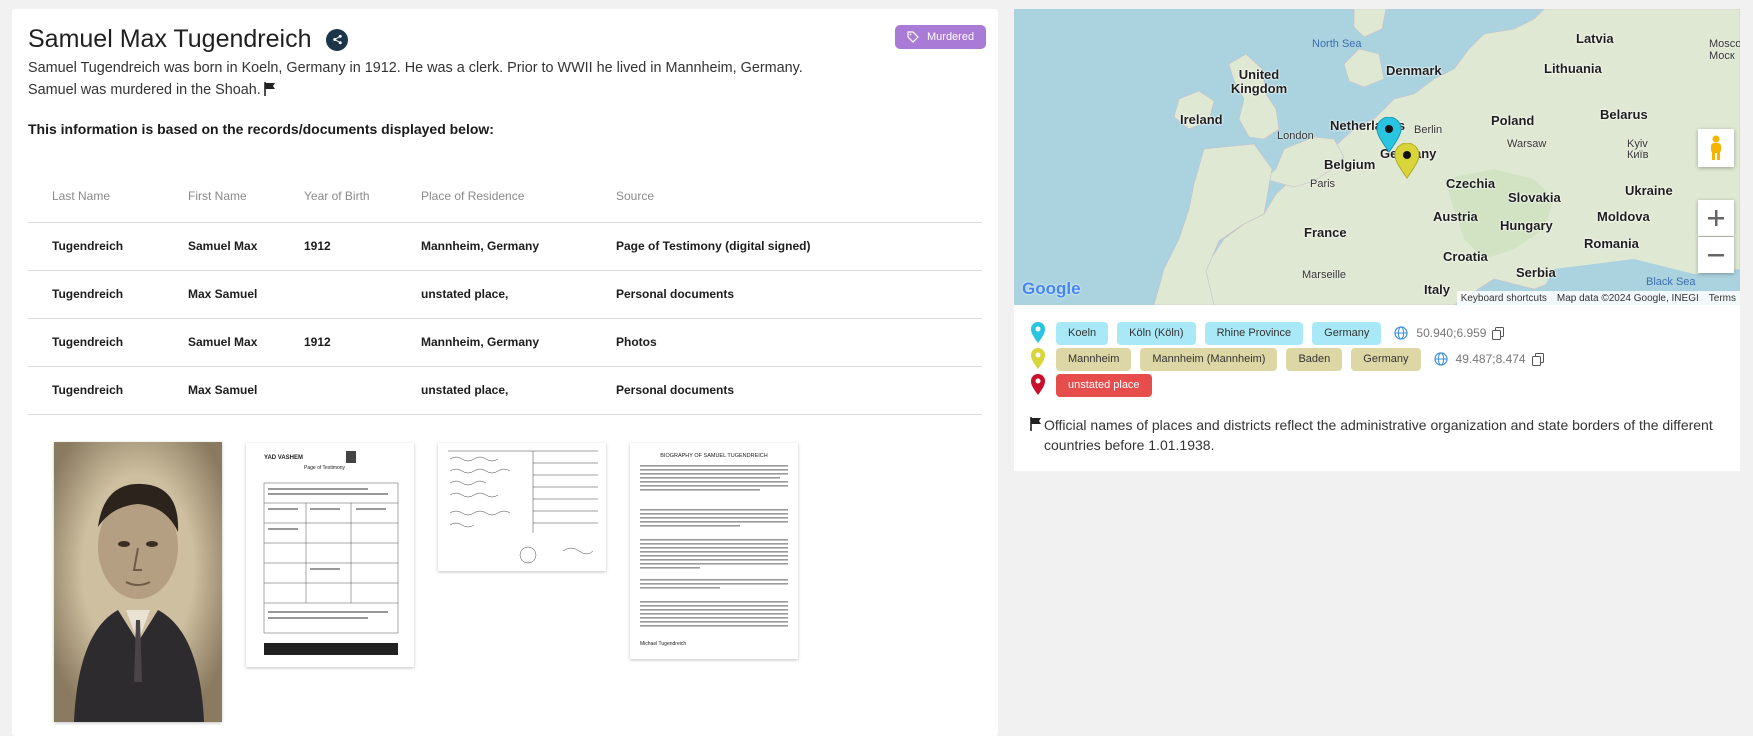 This screenshot has height=736, width=1753. What do you see at coordinates (1323, 184) in the screenshot?
I see `map-city-label: Paris` at bounding box center [1323, 184].